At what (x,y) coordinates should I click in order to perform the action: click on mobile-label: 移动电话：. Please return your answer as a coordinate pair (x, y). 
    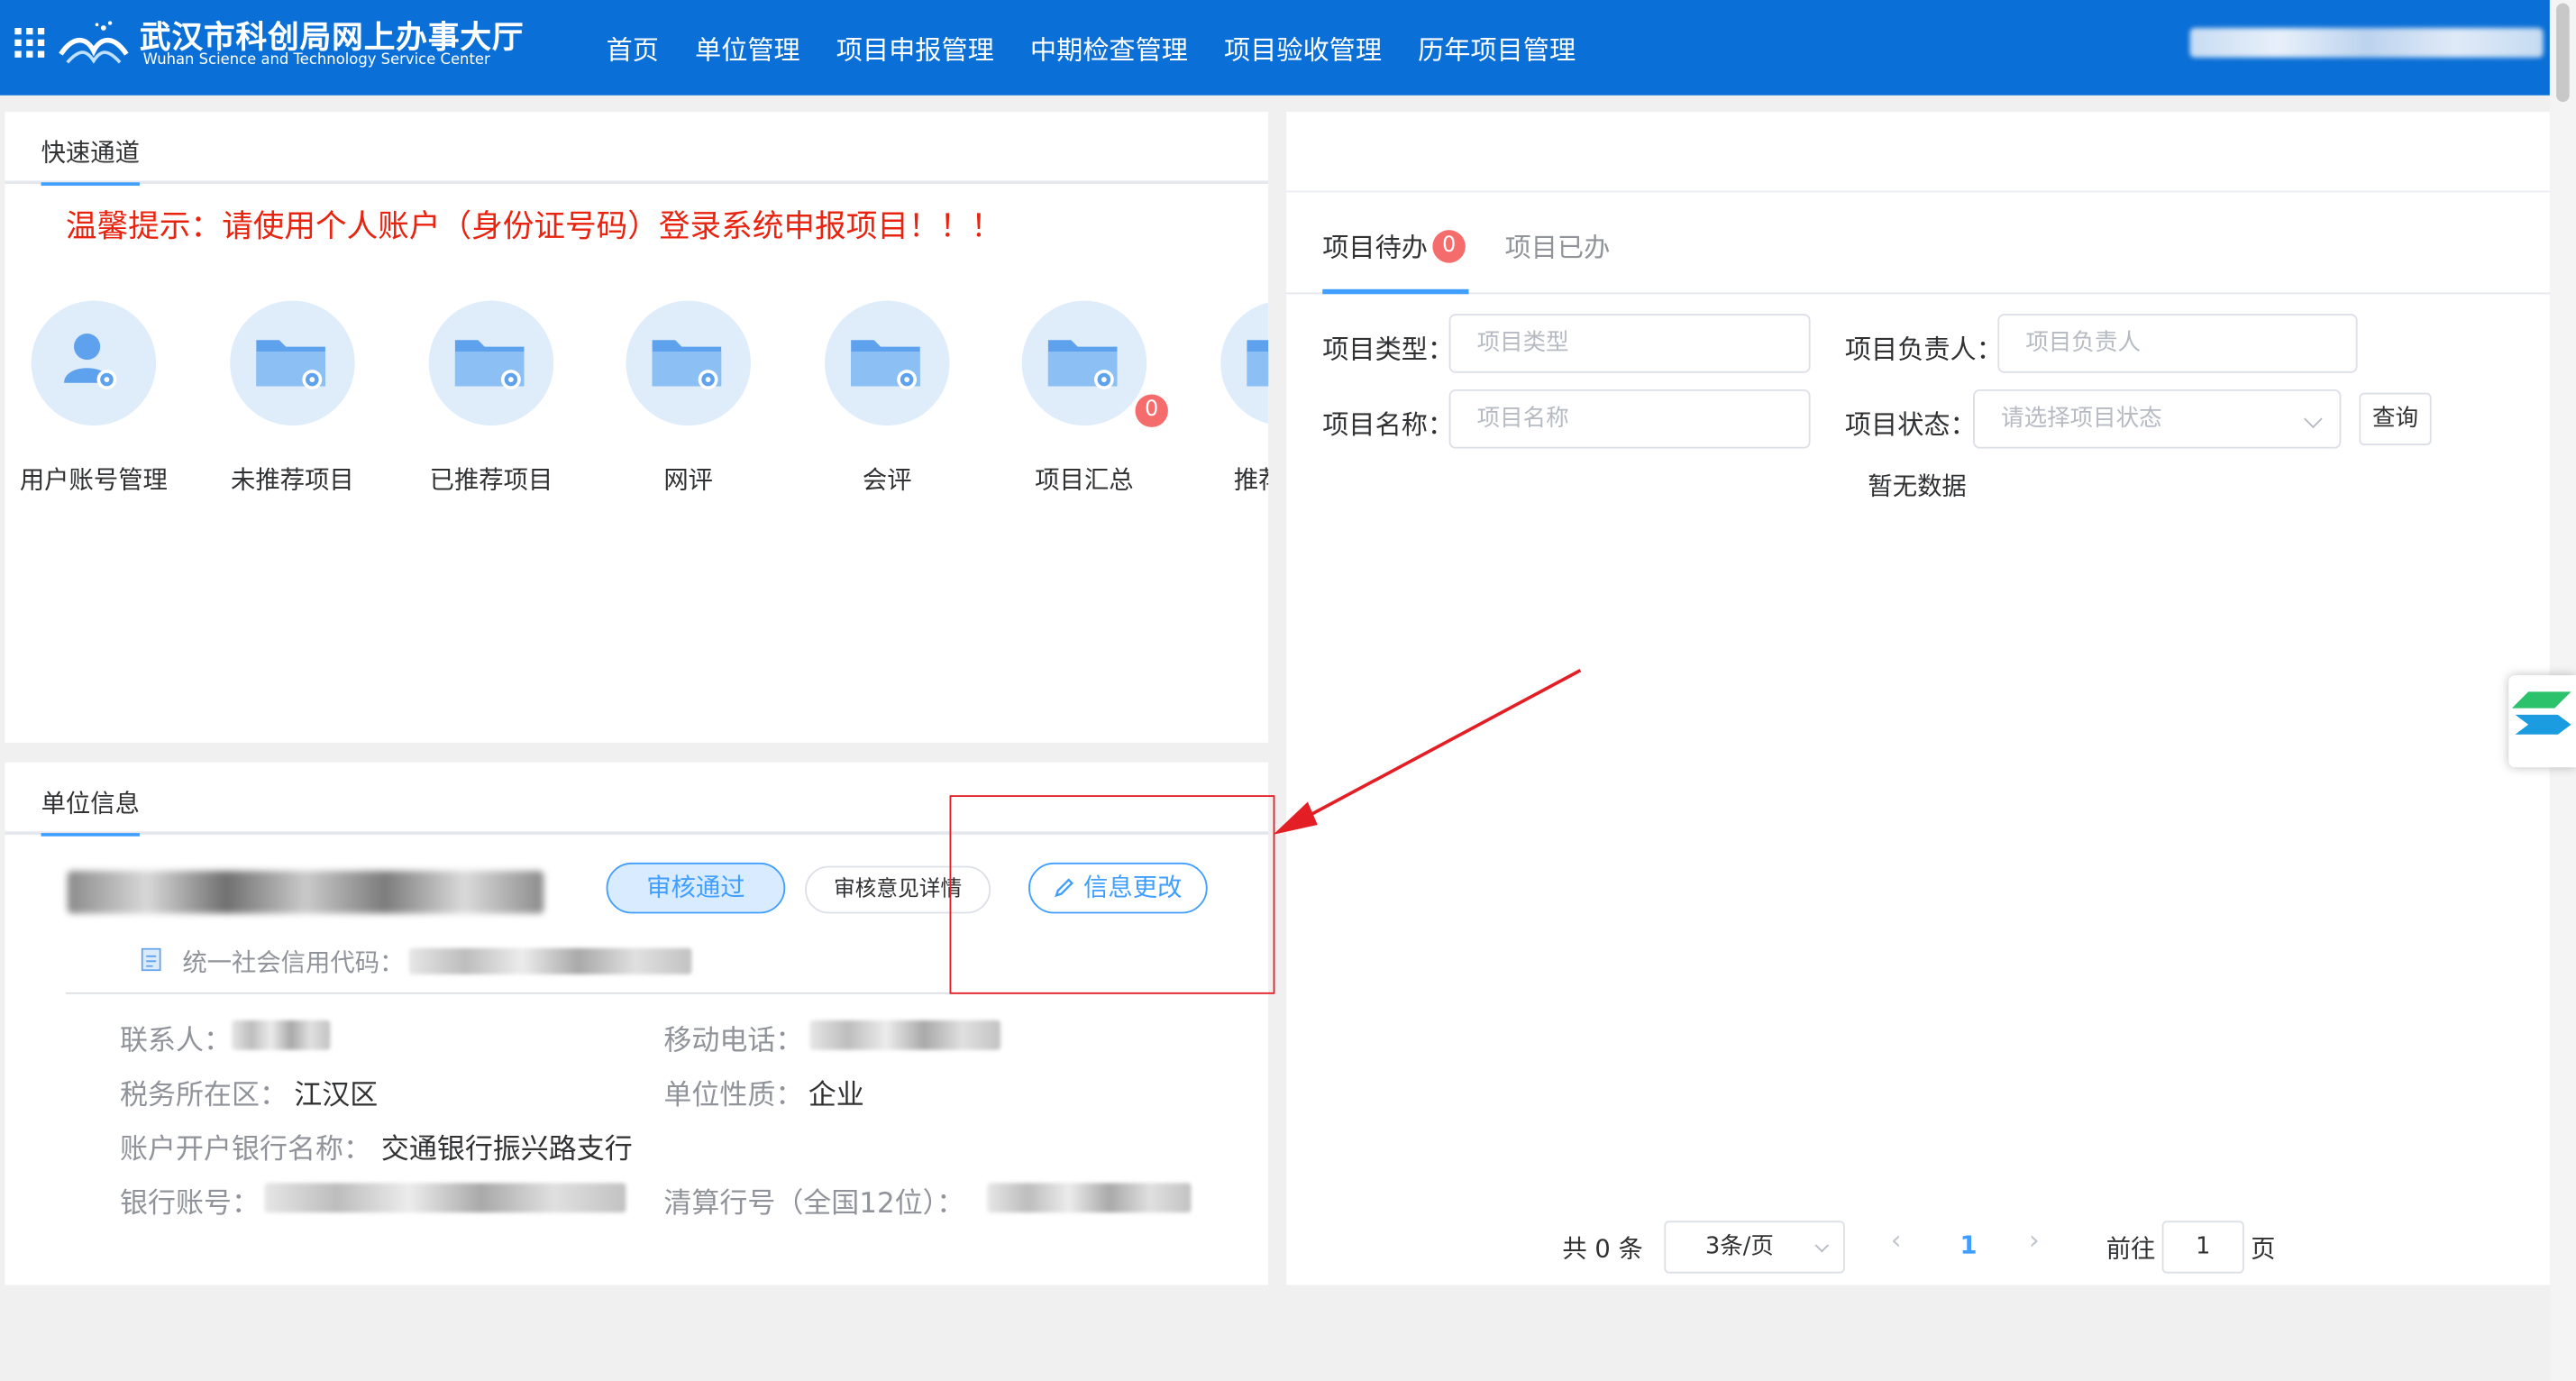
    Looking at the image, I should click on (733, 1041).